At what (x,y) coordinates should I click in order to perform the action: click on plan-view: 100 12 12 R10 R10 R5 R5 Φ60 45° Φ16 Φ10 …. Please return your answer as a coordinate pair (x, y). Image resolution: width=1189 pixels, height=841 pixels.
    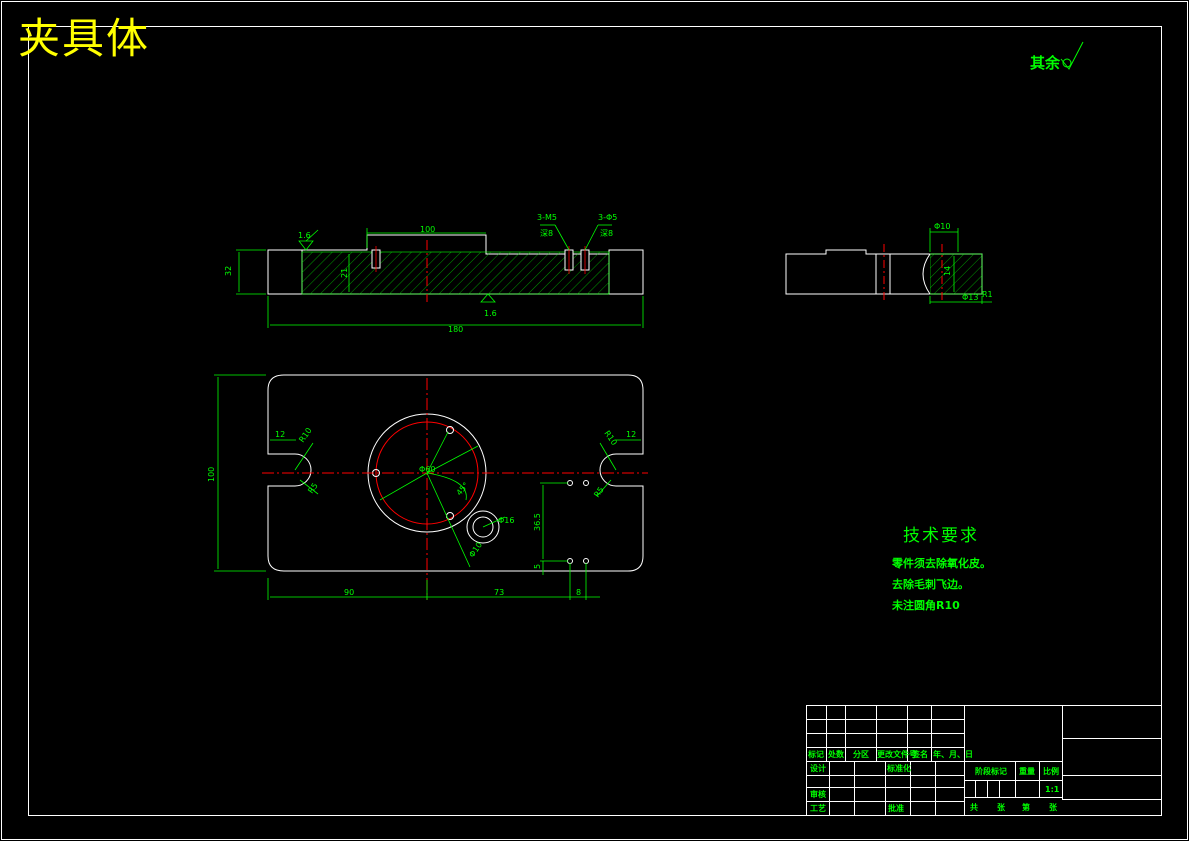
    Looking at the image, I should click on (427, 487).